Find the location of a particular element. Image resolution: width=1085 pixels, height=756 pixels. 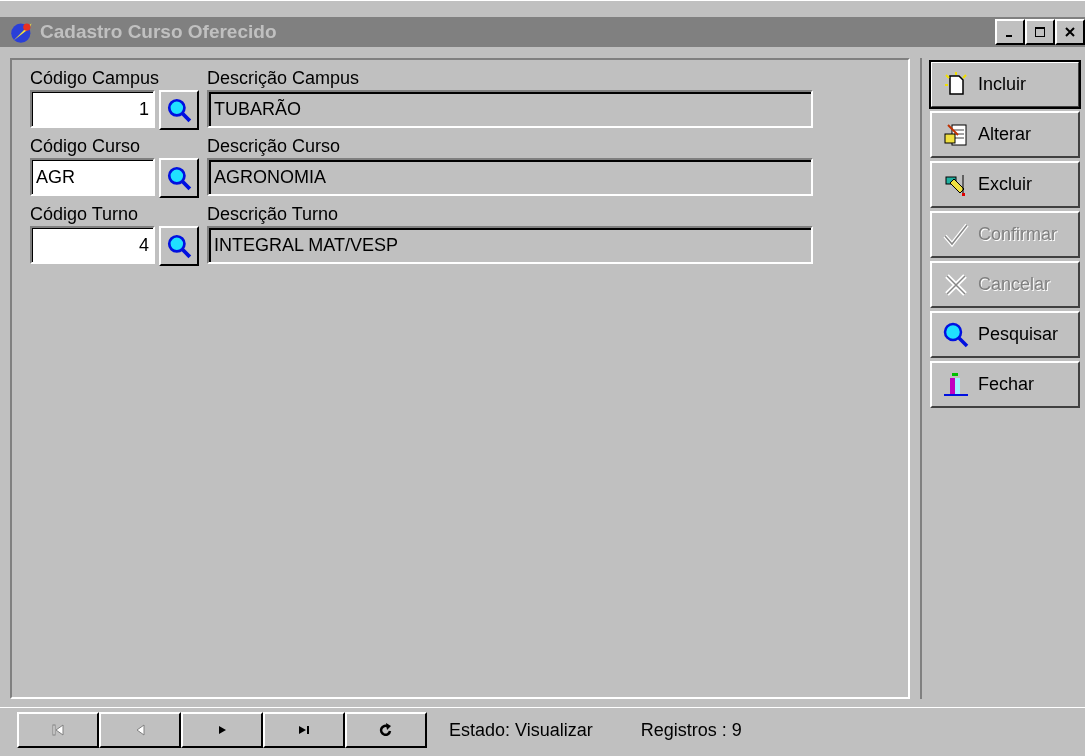

first-record-button is located at coordinates (58, 730).